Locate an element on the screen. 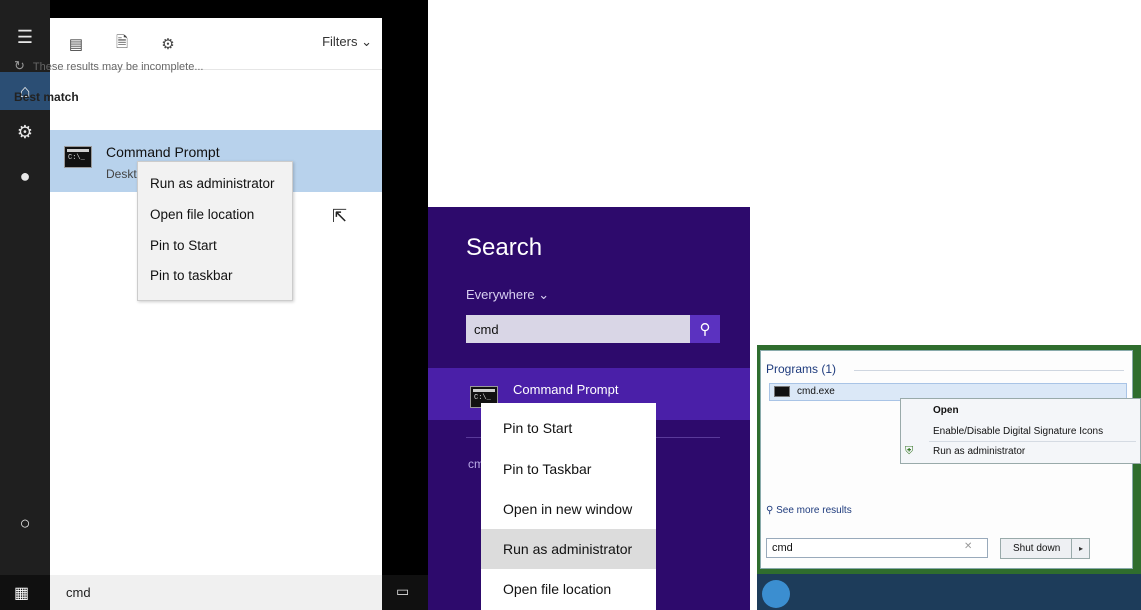 The image size is (1141, 610). cortana-circle-icon: ○ is located at coordinates (25, 523).